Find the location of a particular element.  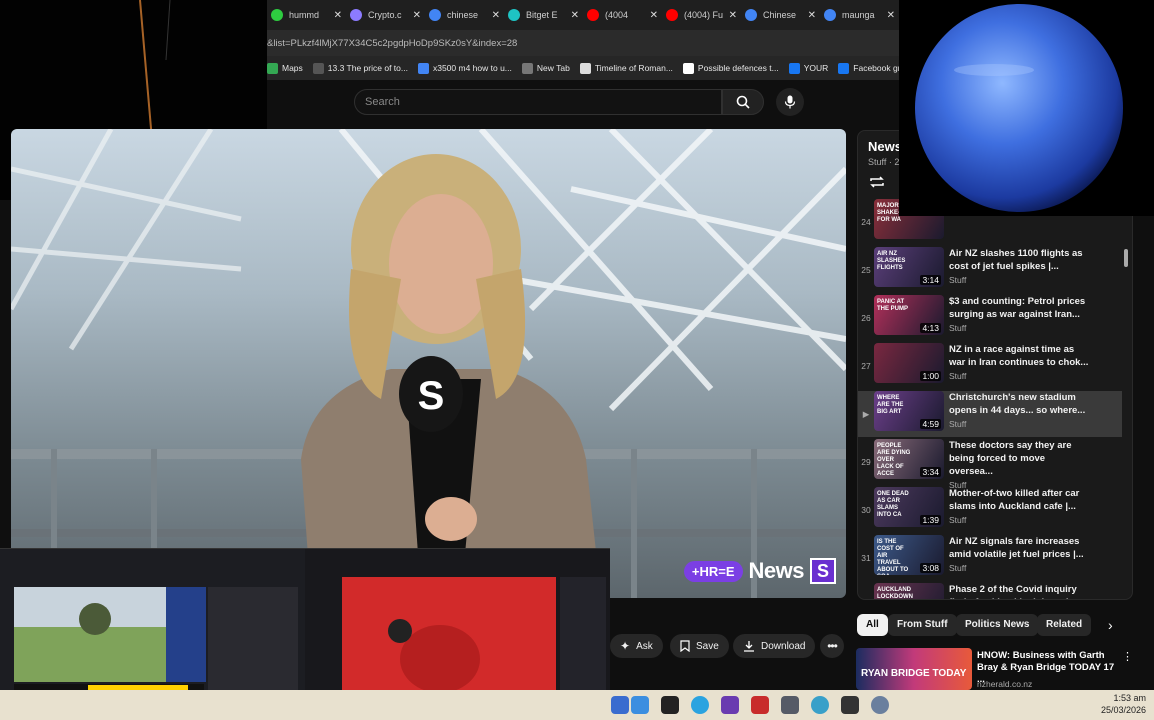

browser-tab: (4004 ✕ is located at coordinates (622, 15).